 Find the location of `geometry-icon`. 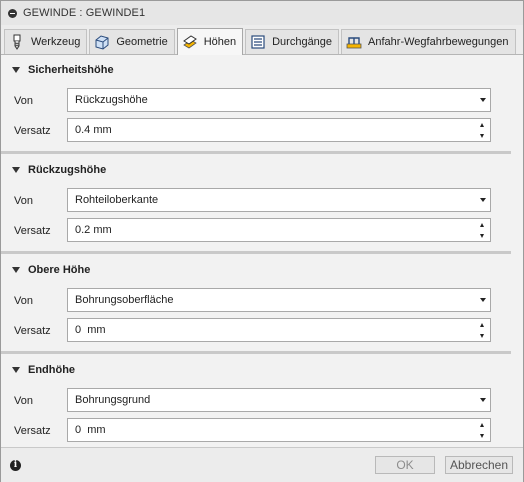

geometry-icon is located at coordinates (102, 42).